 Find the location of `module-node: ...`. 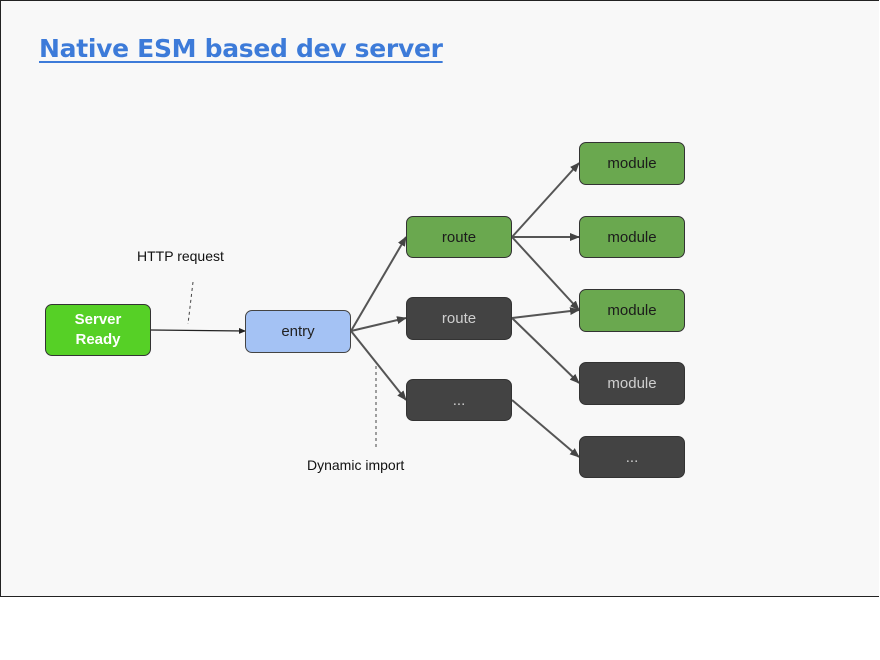

module-node: ... is located at coordinates (632, 457).